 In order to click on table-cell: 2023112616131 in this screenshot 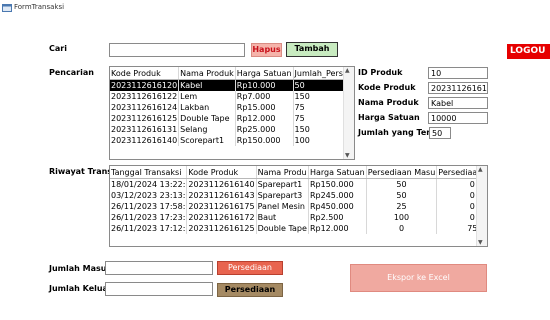, I will do `click(145, 129)`.